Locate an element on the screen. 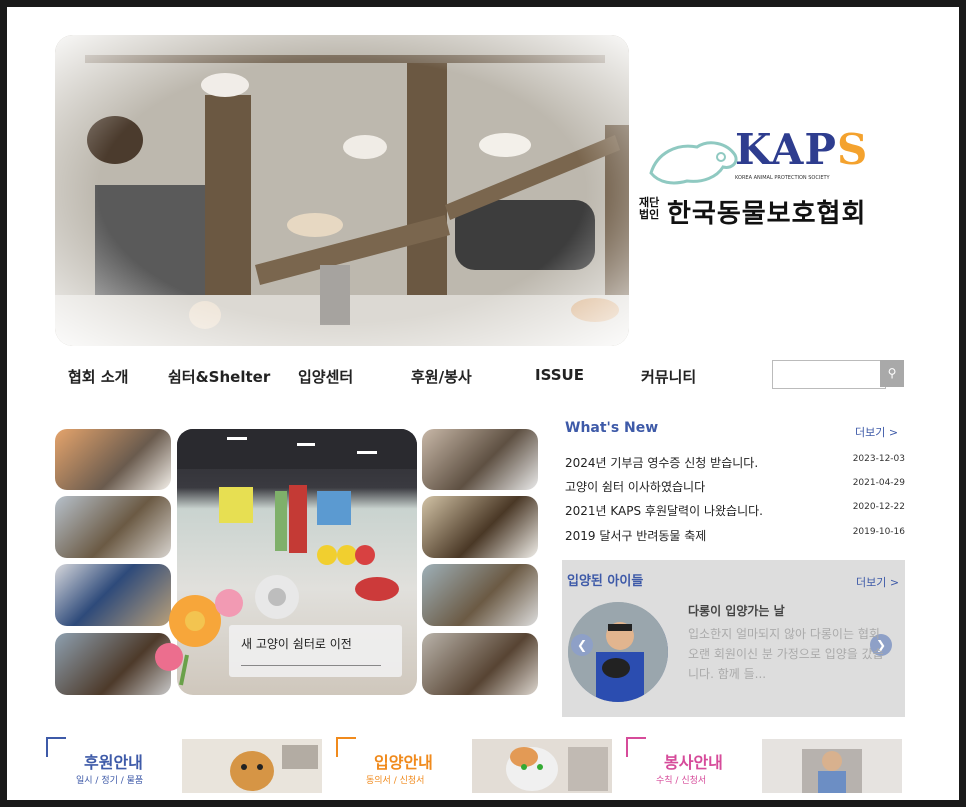  animal-outline-icon is located at coordinates (693, 163).